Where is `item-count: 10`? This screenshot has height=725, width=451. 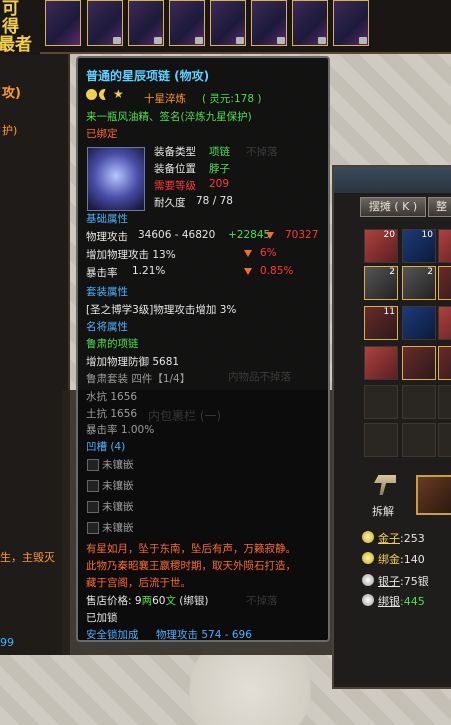
item-count: 10 is located at coordinates (427, 235).